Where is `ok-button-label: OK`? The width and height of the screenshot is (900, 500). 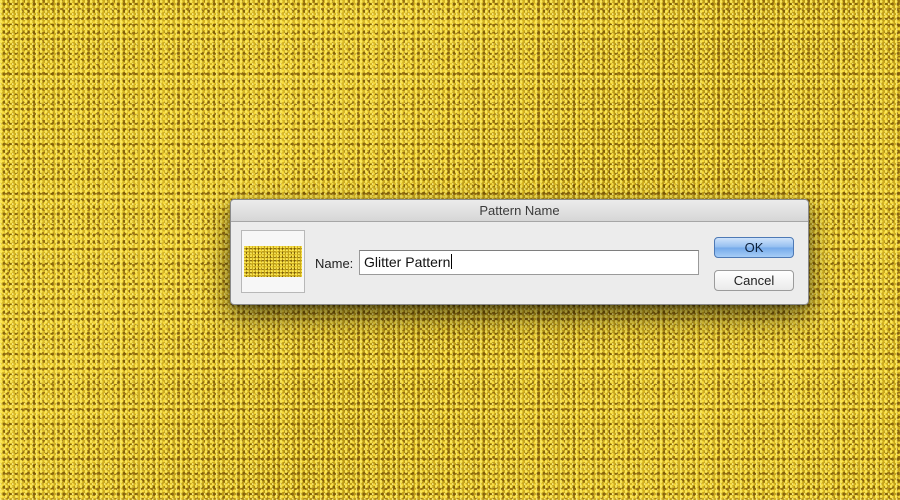
ok-button-label: OK is located at coordinates (754, 247).